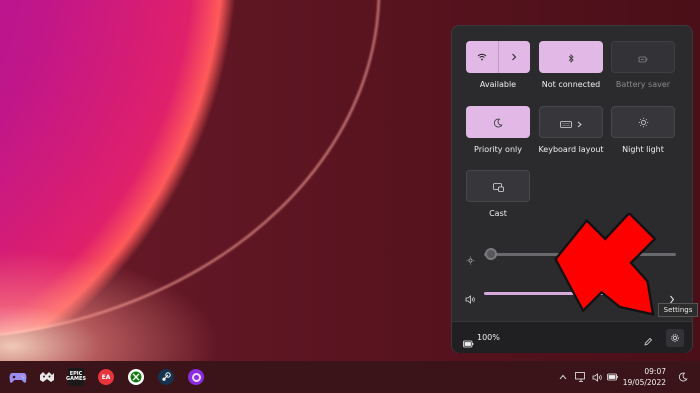  I want to click on keyboard-layout-label: Keyboard layout, so click(571, 149).